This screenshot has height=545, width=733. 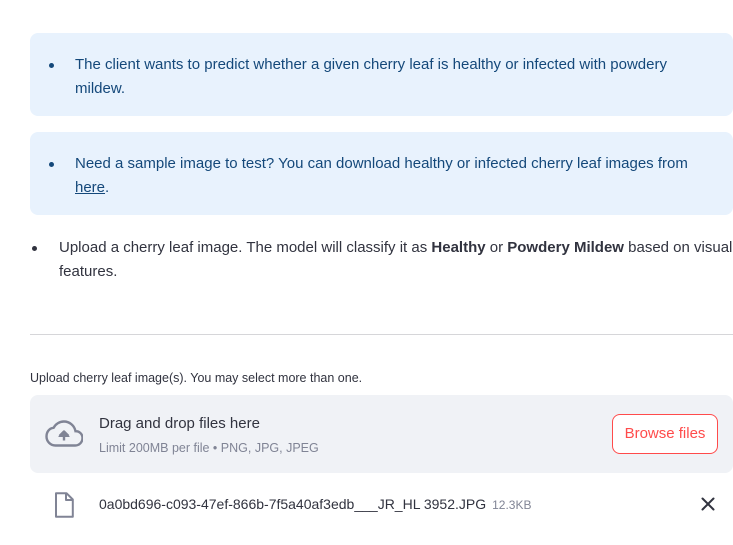 I want to click on instruction-text: or, so click(x=496, y=247).